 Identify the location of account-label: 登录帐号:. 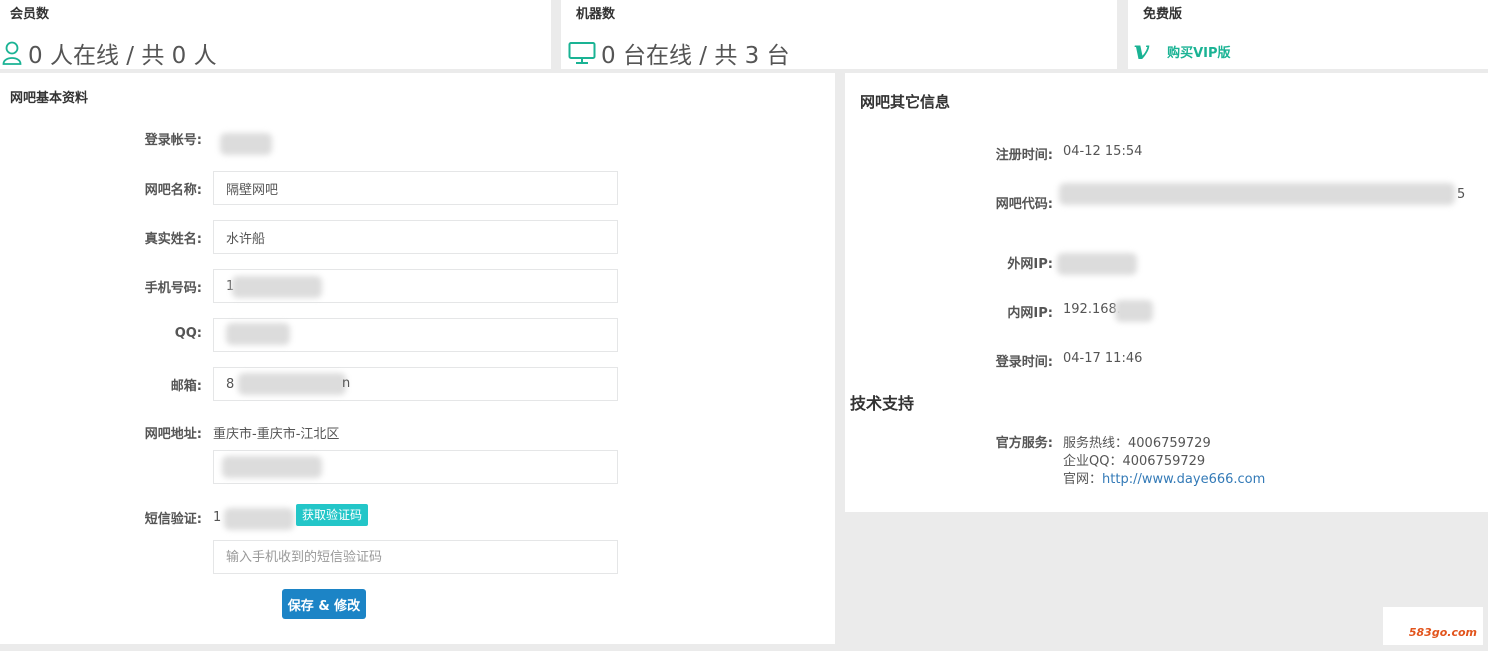
(173, 140).